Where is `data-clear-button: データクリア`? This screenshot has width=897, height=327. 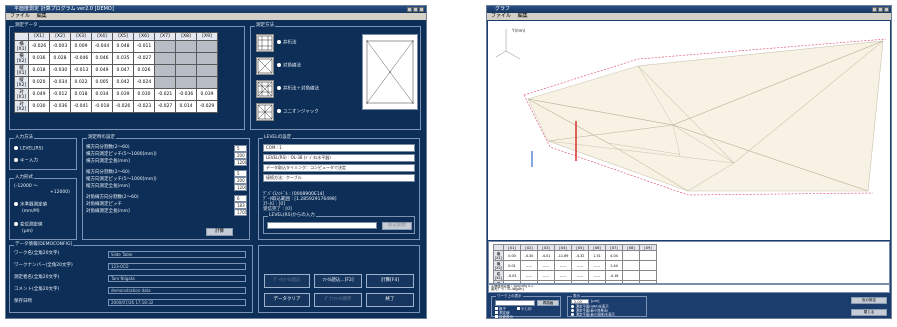 data-clear-button: データクリア is located at coordinates (287, 300).